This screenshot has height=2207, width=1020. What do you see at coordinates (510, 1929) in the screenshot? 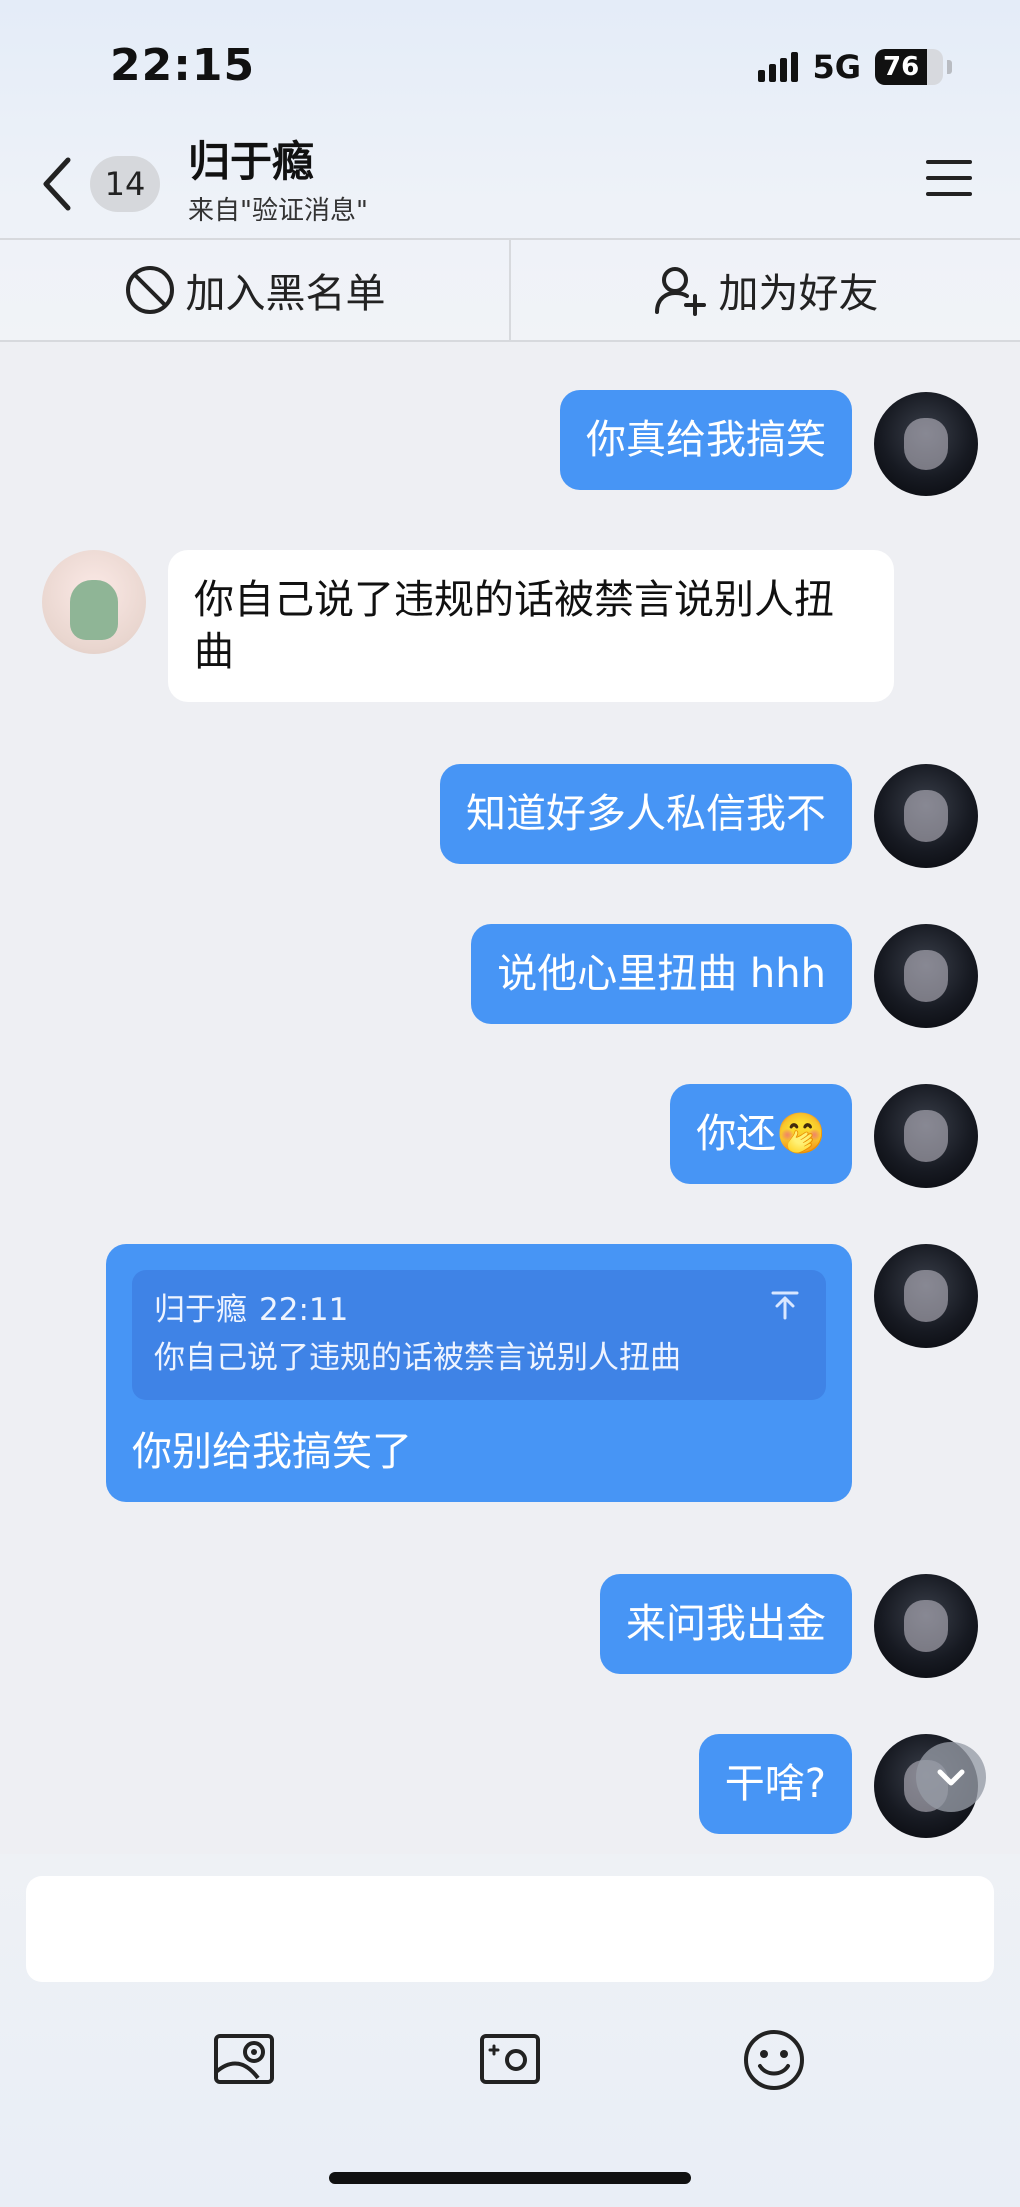
I see `message-input` at bounding box center [510, 1929].